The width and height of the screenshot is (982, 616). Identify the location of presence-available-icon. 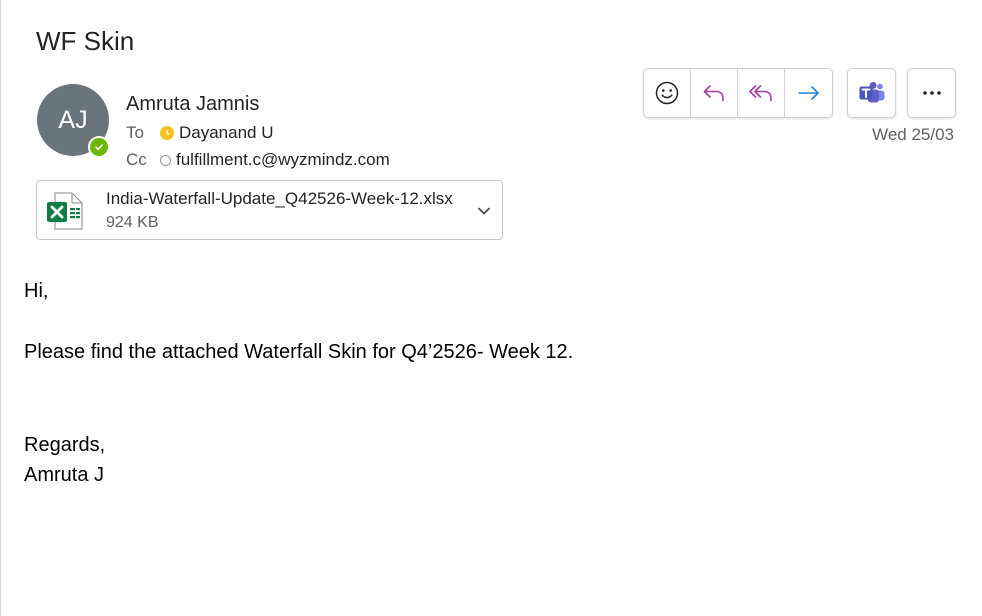
(99, 147).